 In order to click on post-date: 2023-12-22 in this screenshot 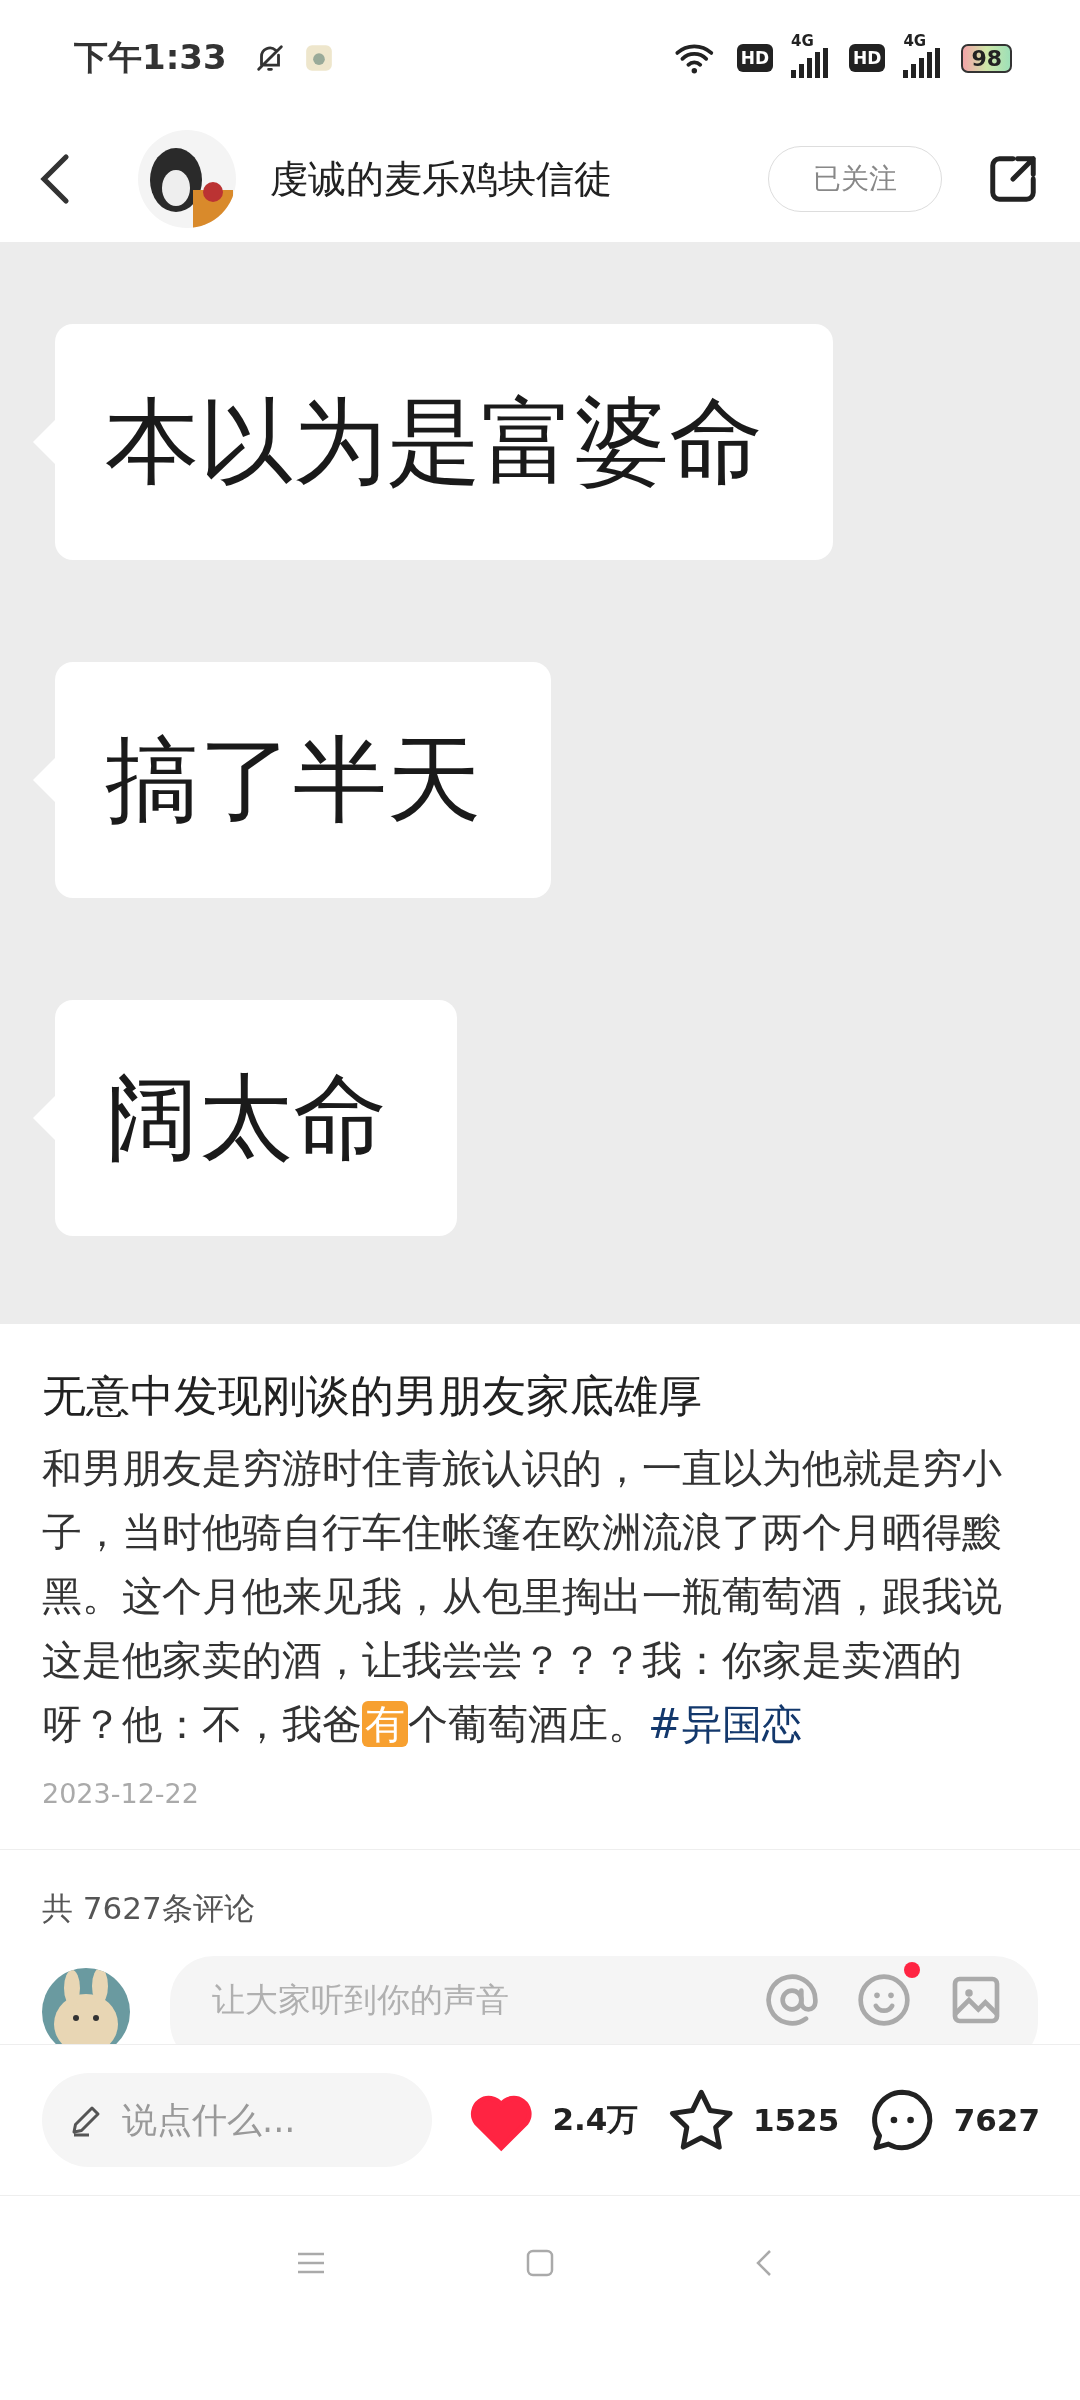, I will do `click(121, 1793)`.